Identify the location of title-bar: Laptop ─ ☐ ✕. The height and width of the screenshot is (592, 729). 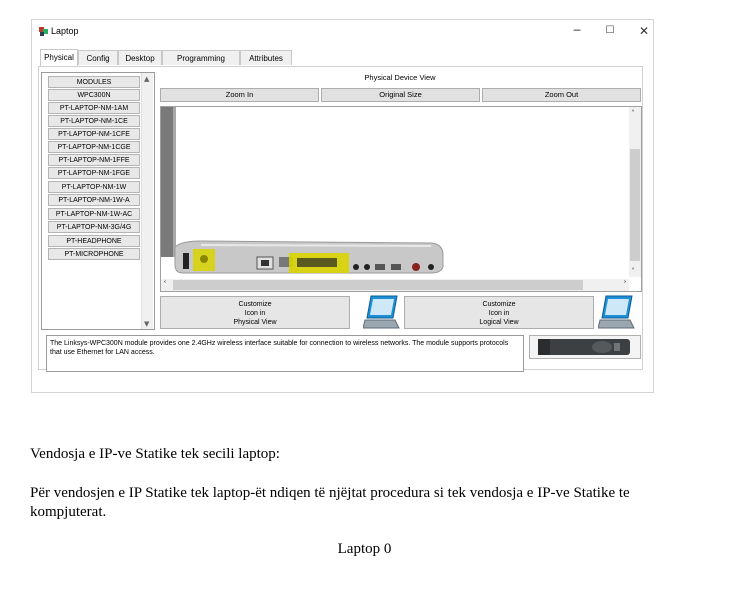
(342, 31).